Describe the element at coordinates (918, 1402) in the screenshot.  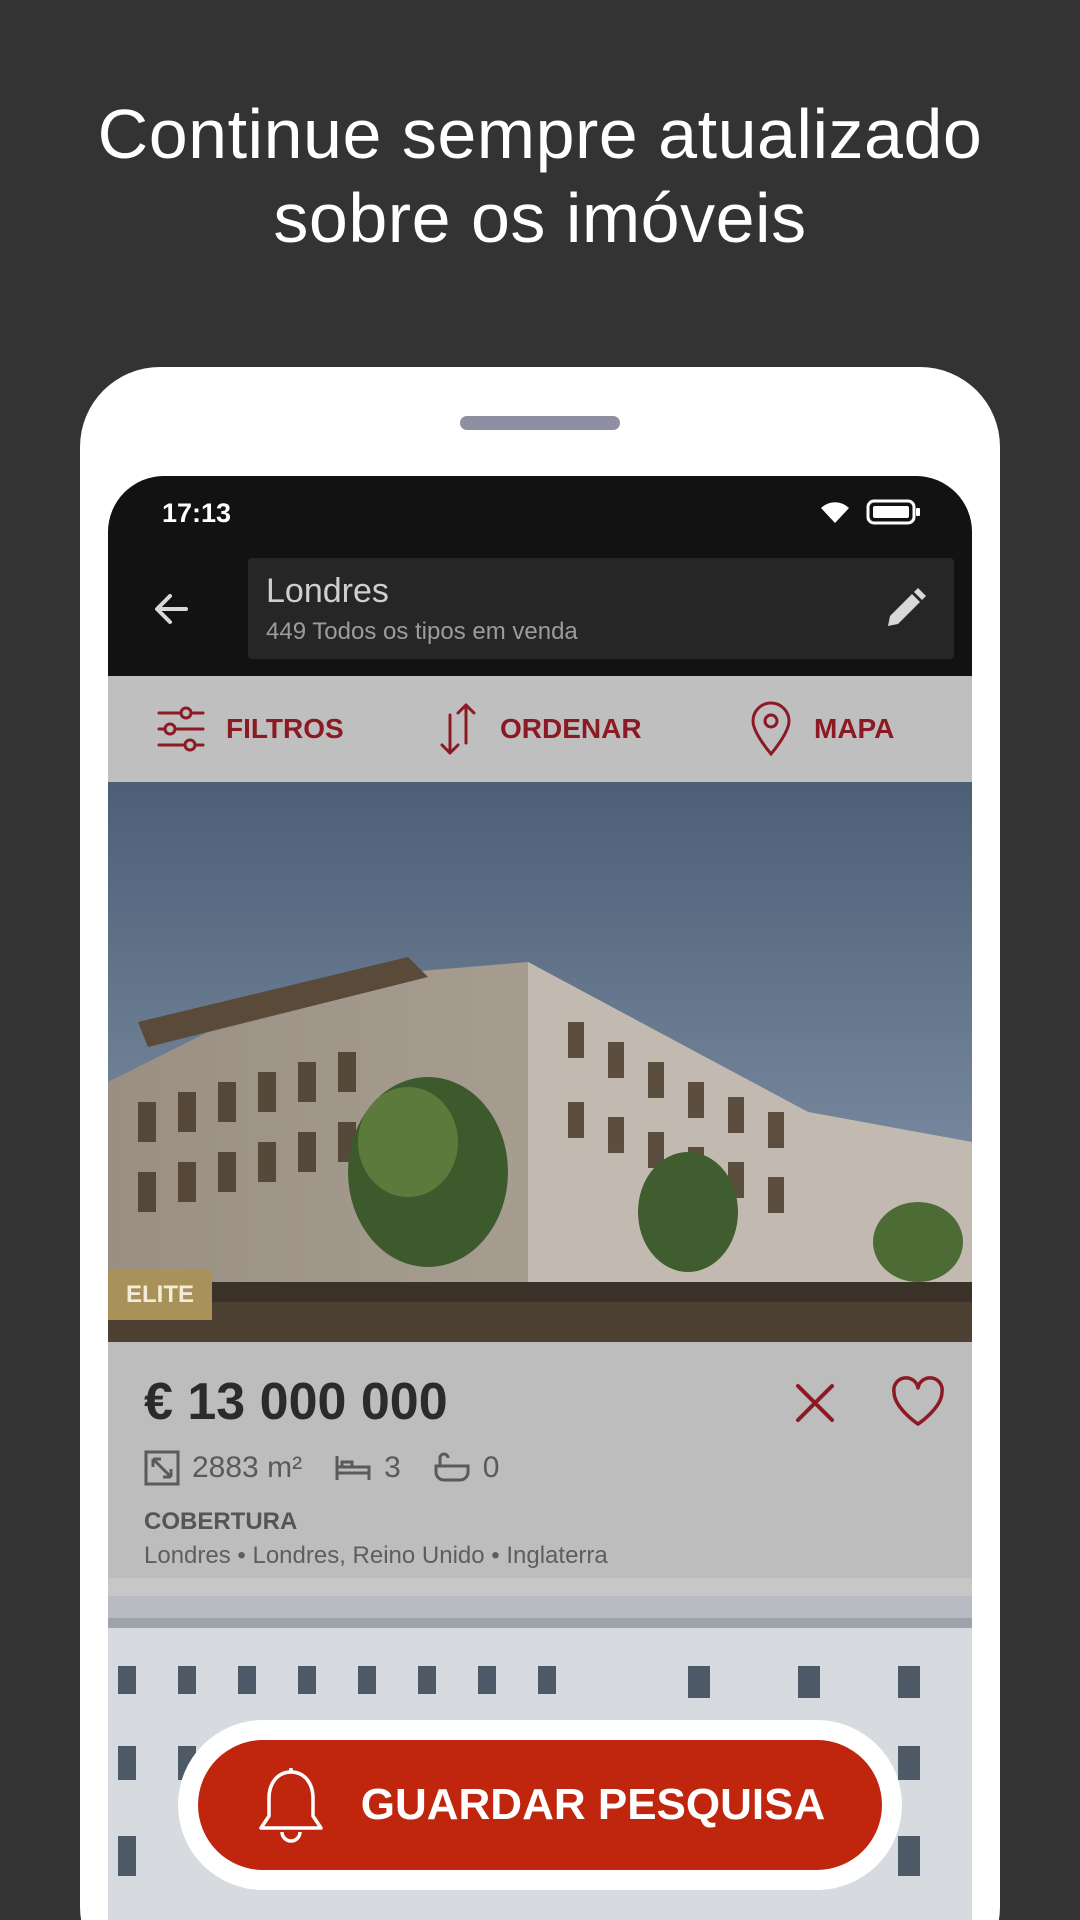
I see `heart-icon` at that location.